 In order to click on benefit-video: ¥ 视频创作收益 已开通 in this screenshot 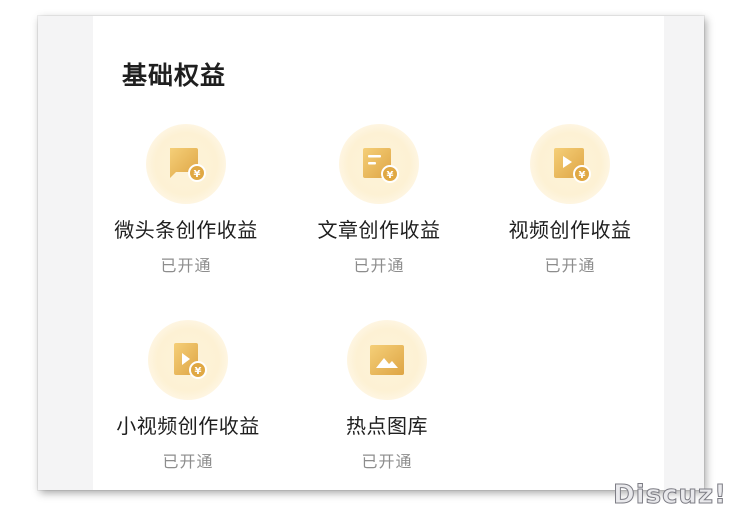, I will do `click(570, 200)`.